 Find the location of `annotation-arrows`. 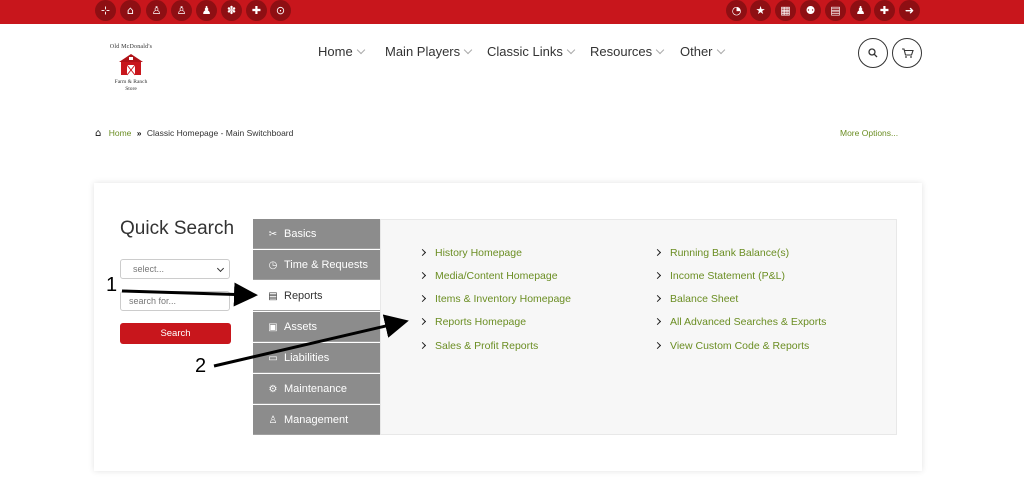

annotation-arrows is located at coordinates (265, 325).